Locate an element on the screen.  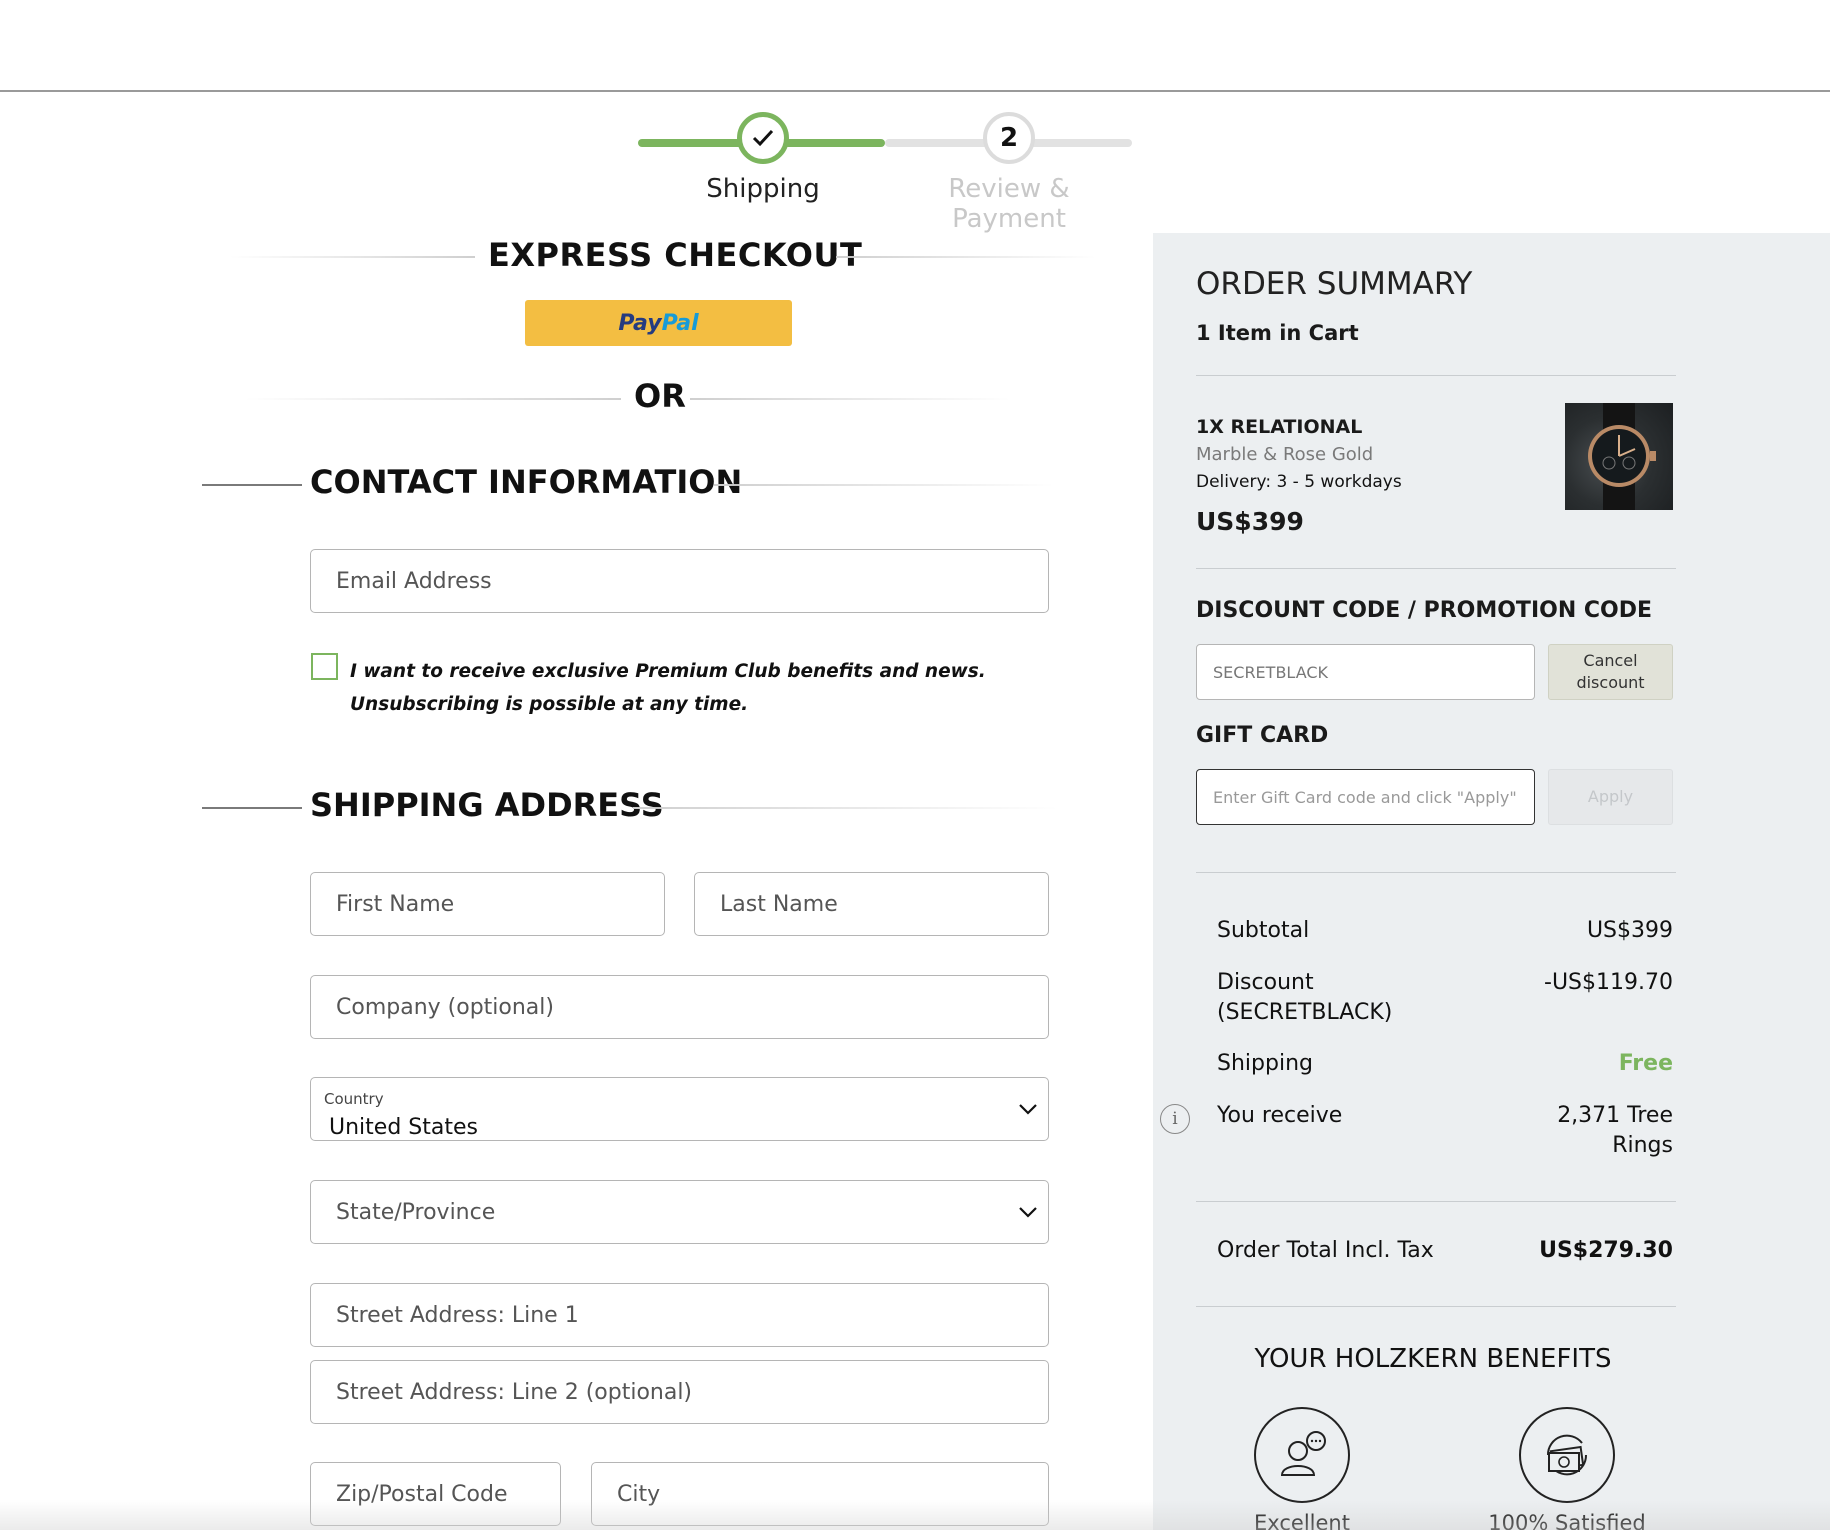
rewards-label: You receive is located at coordinates (1280, 1115).